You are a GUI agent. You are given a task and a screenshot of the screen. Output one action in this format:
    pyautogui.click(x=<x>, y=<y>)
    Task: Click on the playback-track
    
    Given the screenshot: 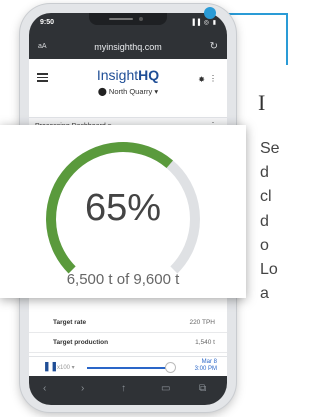 What is the action you would take?
    pyautogui.click(x=131, y=368)
    